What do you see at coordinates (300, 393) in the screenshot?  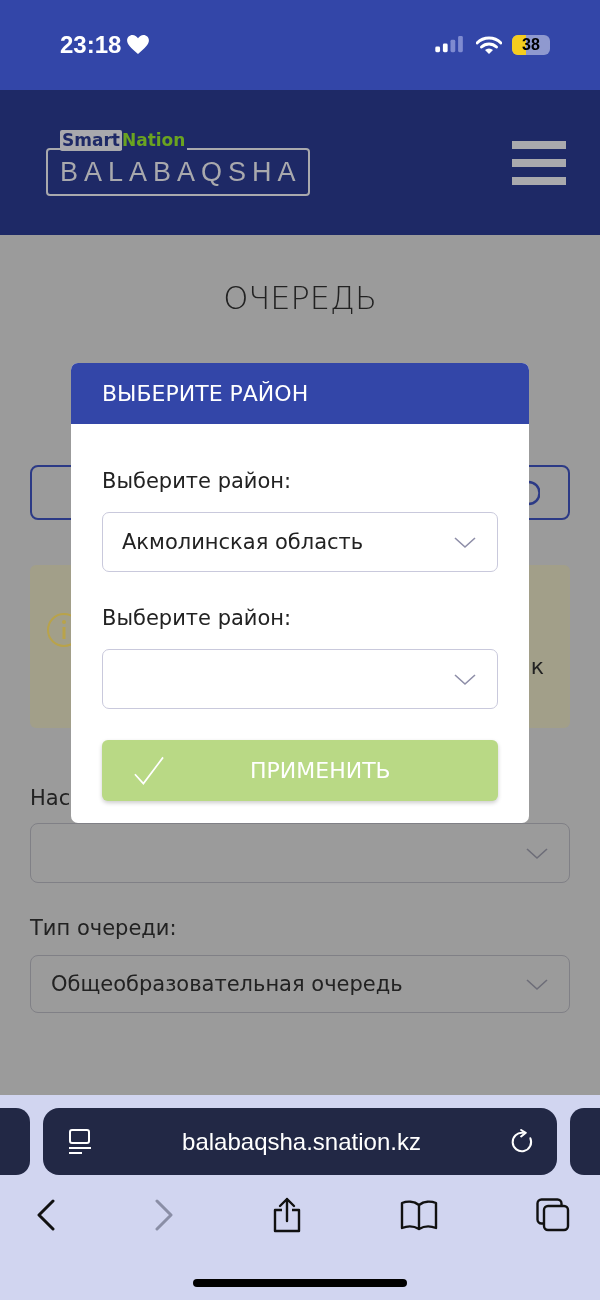 I see `dialog-title: ВЫБЕРИТЕ РАЙОН` at bounding box center [300, 393].